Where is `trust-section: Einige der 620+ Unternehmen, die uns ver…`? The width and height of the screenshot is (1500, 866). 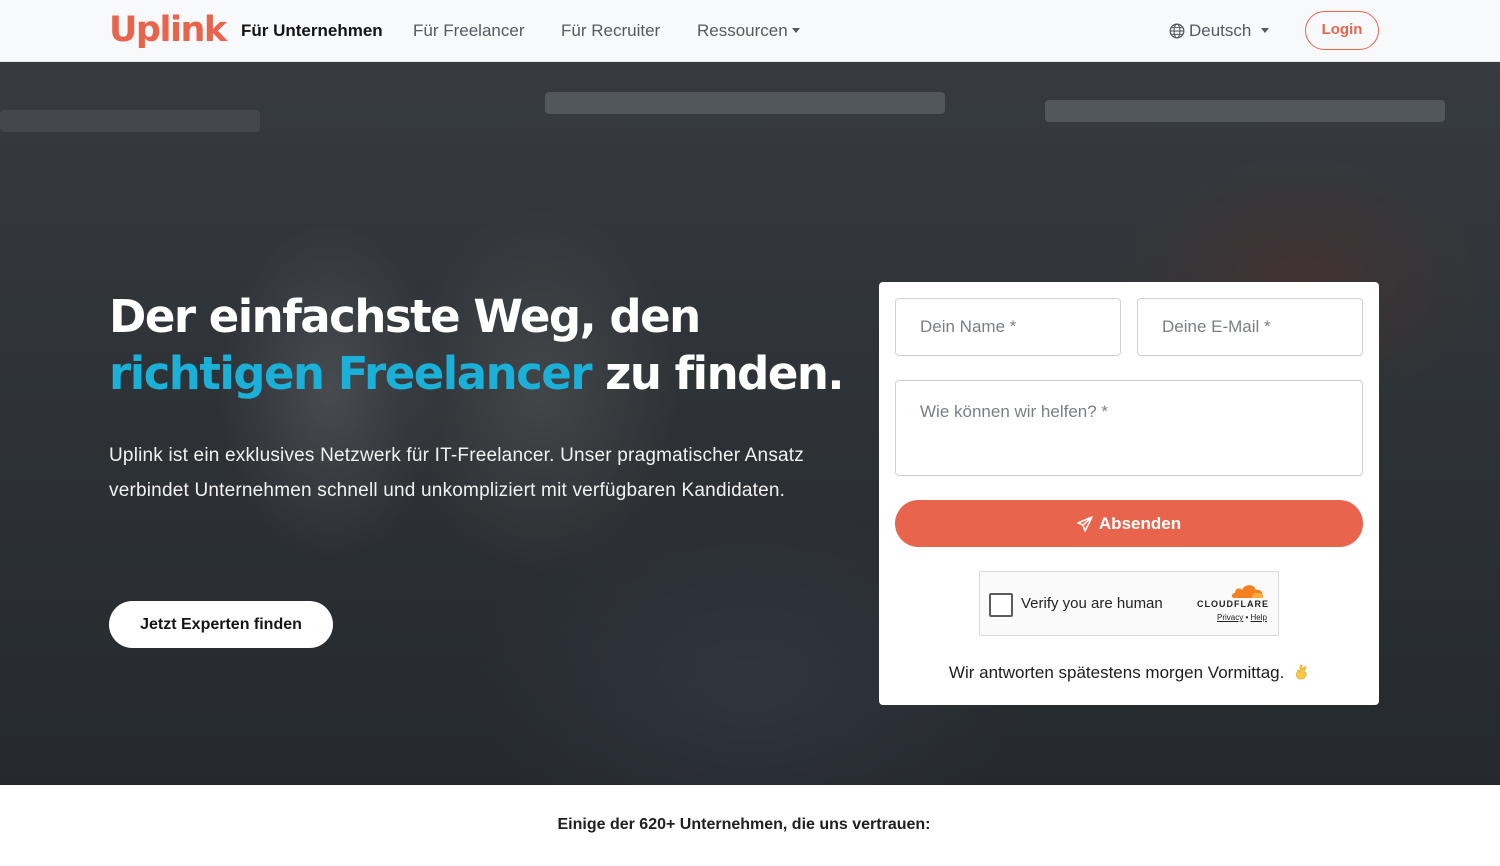
trust-section: Einige der 620+ Unternehmen, die uns ver… is located at coordinates (750, 825).